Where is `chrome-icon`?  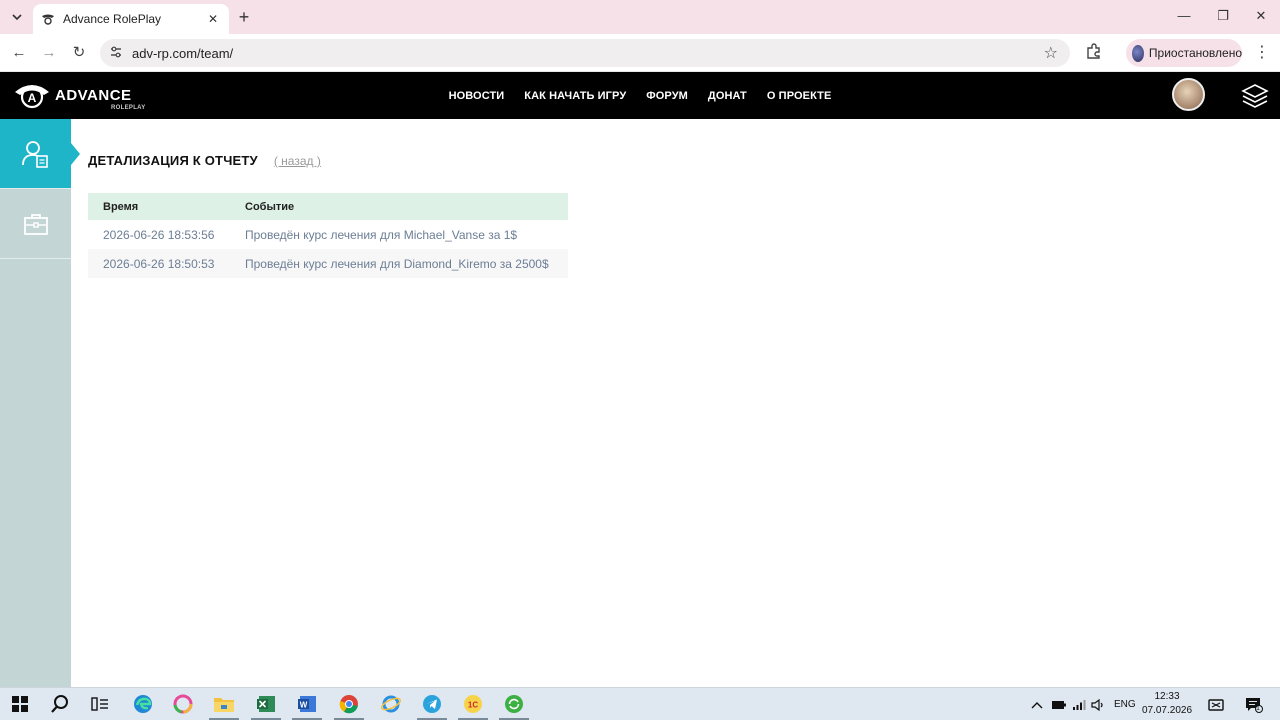 chrome-icon is located at coordinates (349, 704).